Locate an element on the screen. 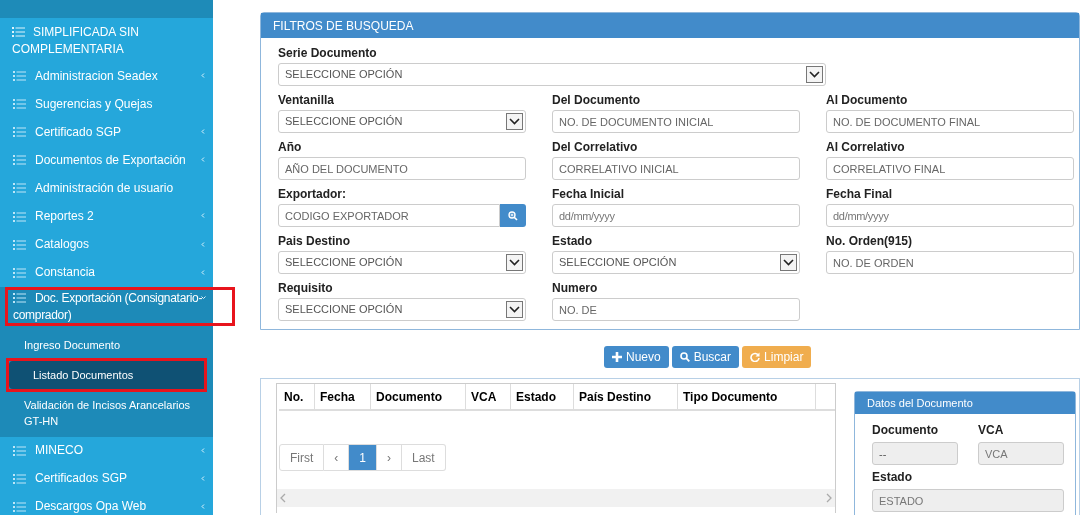  column-header: Tipo Documento is located at coordinates (747, 397).